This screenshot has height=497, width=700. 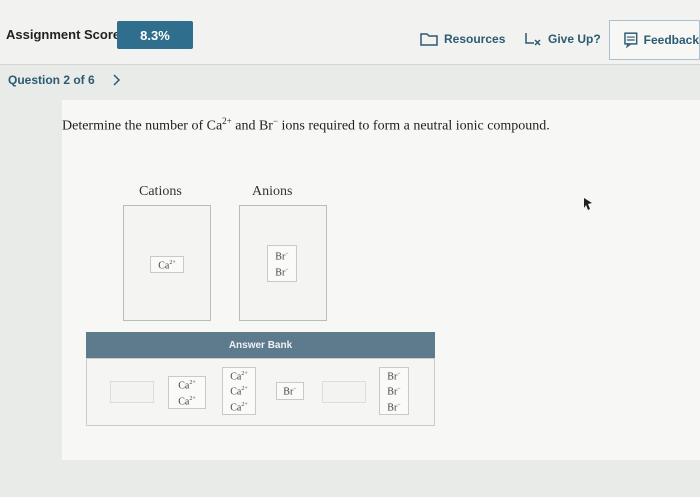 I want to click on resources-label: Resources, so click(x=475, y=39).